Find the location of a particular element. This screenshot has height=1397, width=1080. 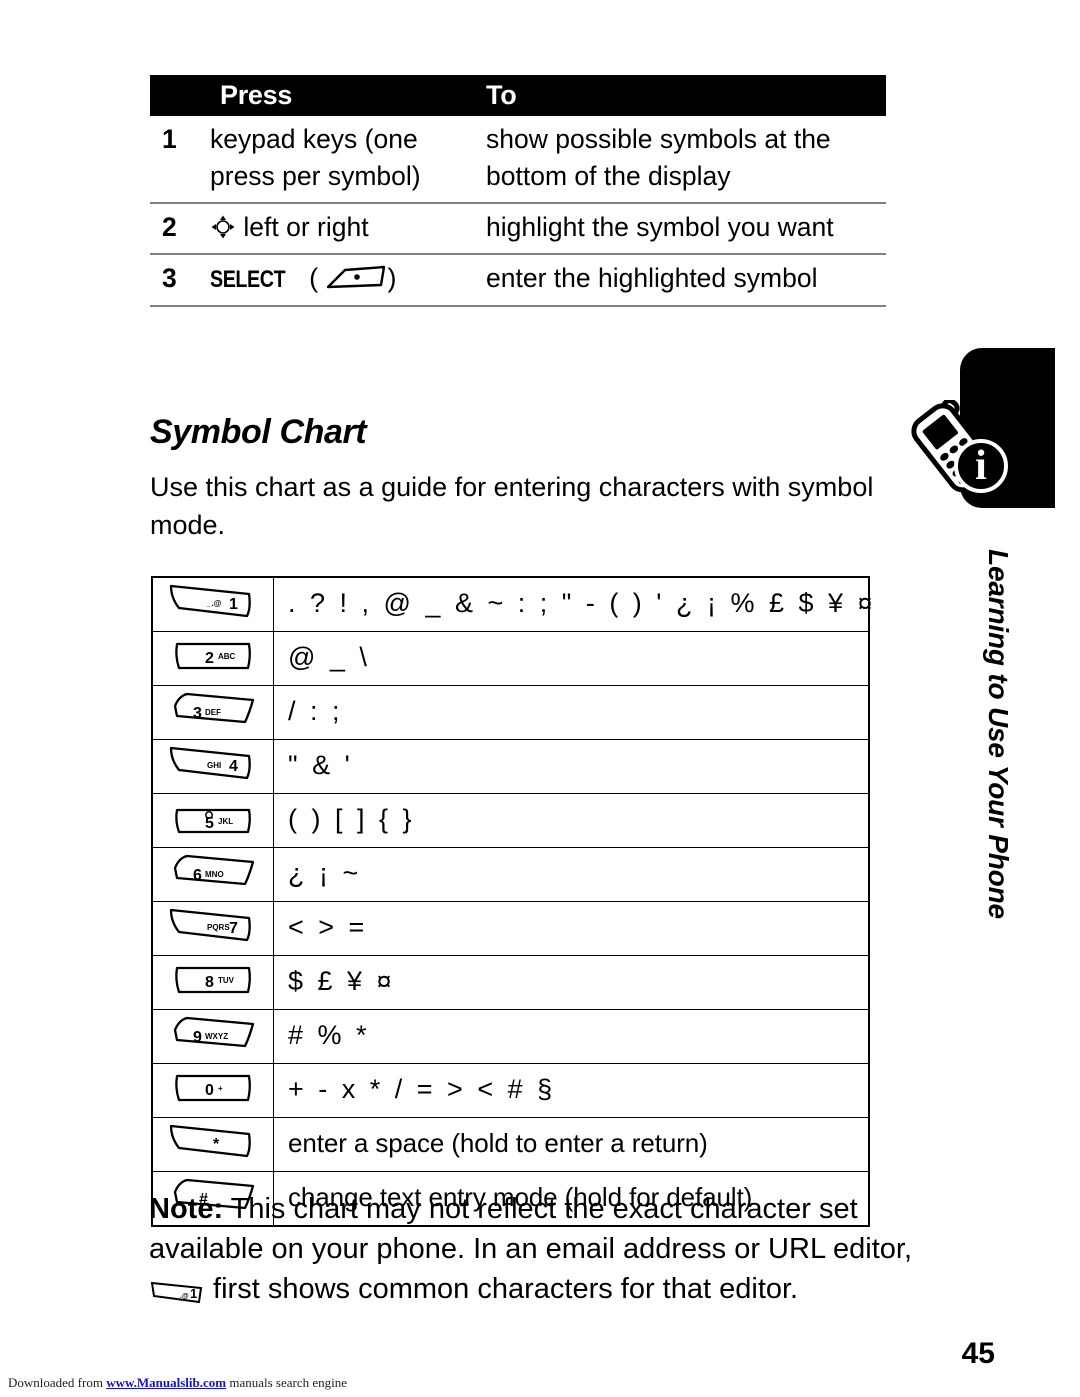

step-to-text: enter the highlighted symbol is located at coordinates (684, 281).